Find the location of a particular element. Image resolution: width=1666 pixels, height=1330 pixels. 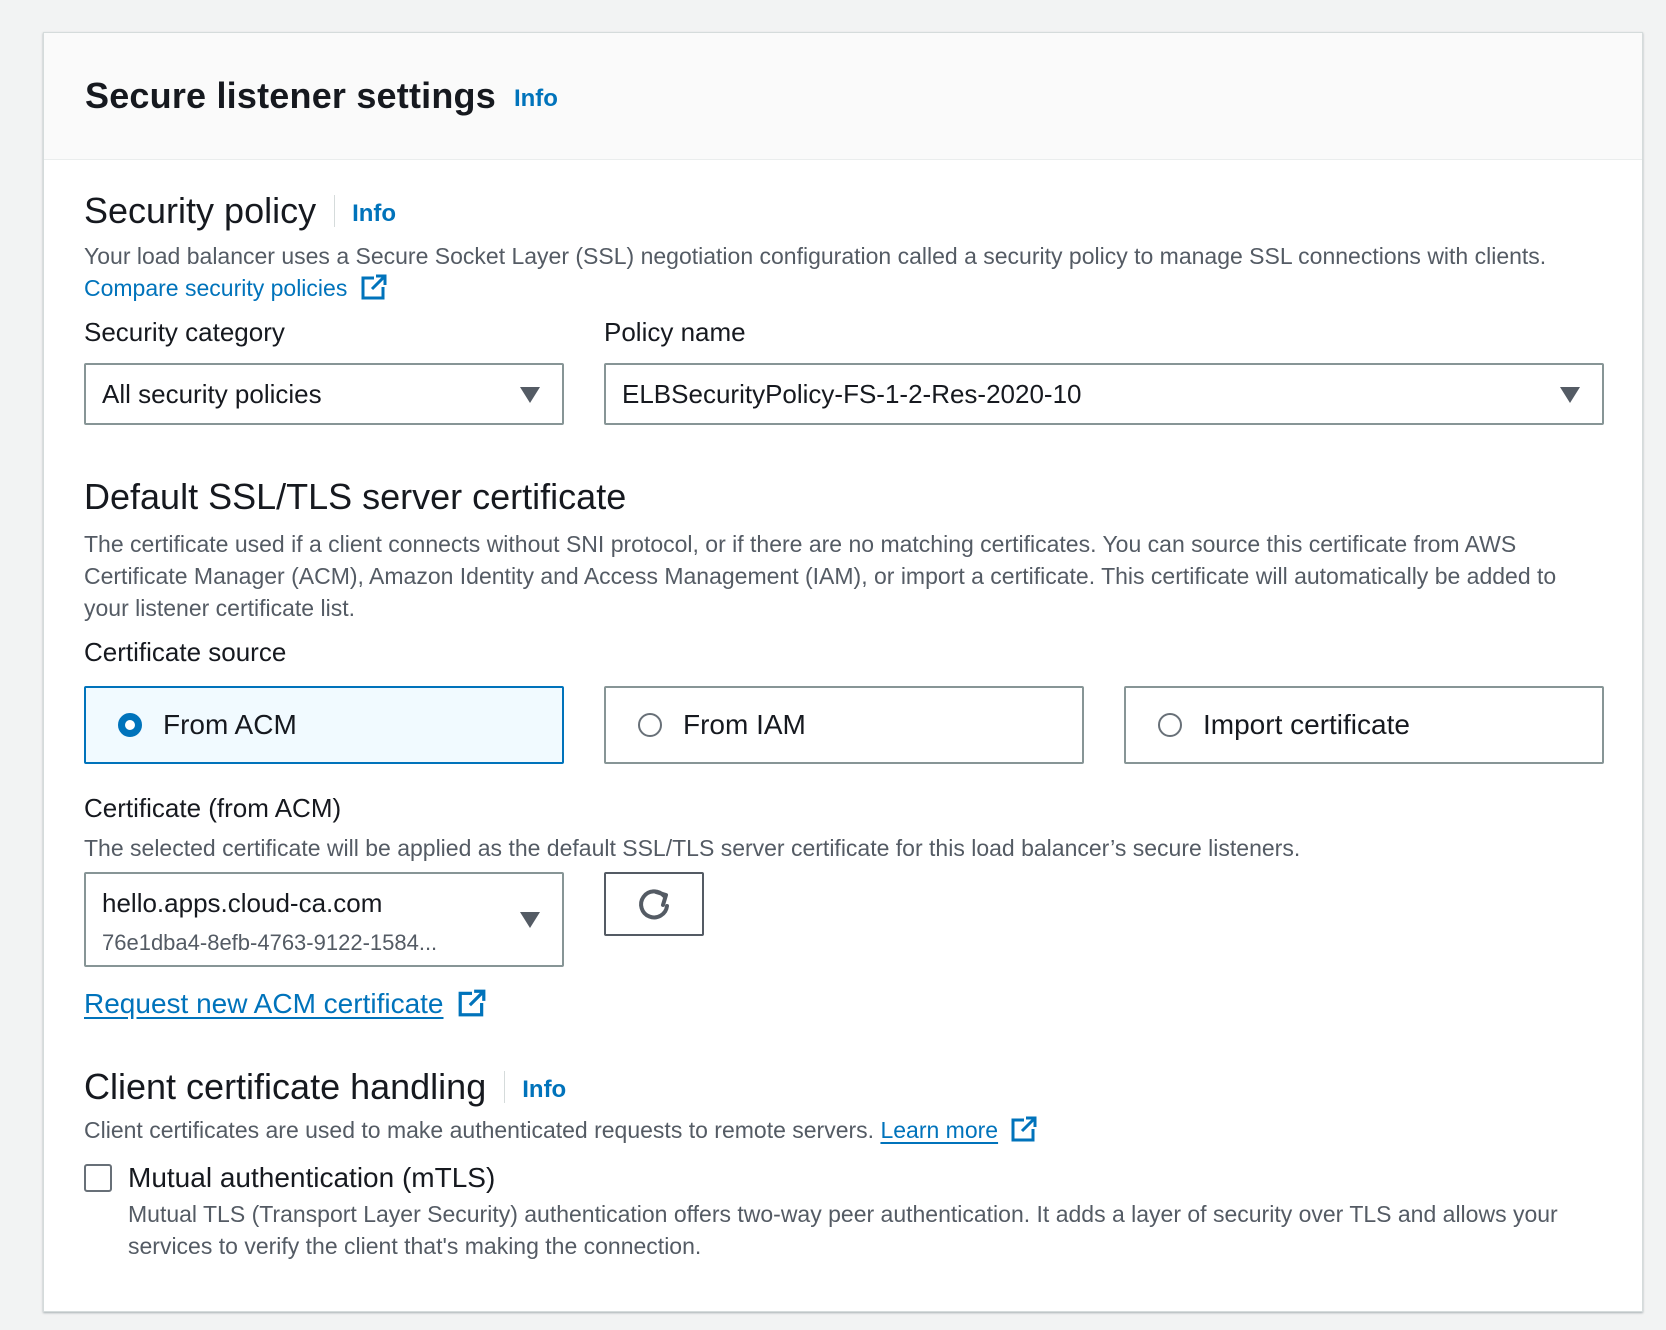

learn-more-link: Learn more is located at coordinates (959, 1129).